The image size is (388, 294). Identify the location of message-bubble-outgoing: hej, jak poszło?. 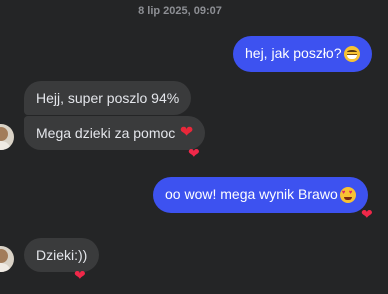
(302, 54).